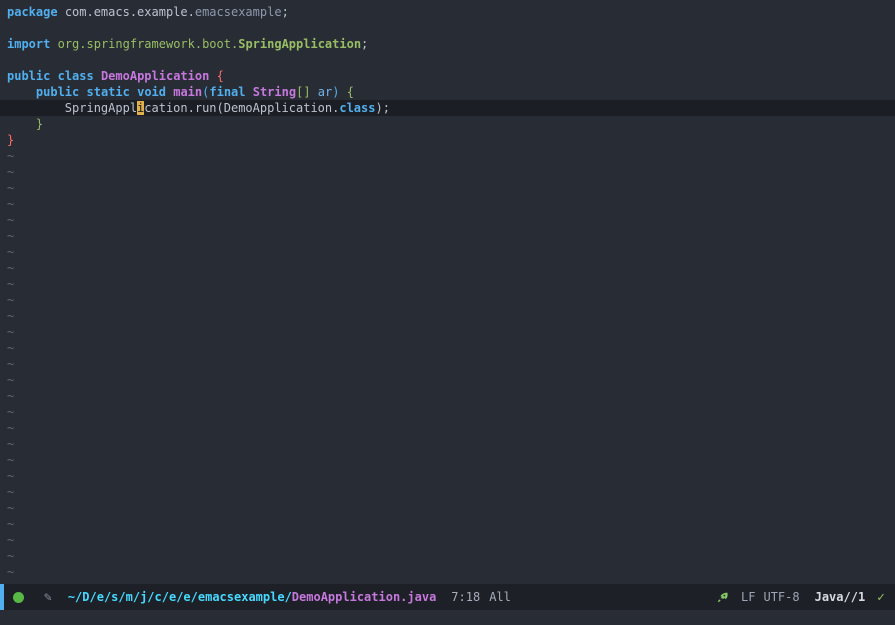 Image resolution: width=895 pixels, height=625 pixels. What do you see at coordinates (274, 92) in the screenshot?
I see `code-token: String` at bounding box center [274, 92].